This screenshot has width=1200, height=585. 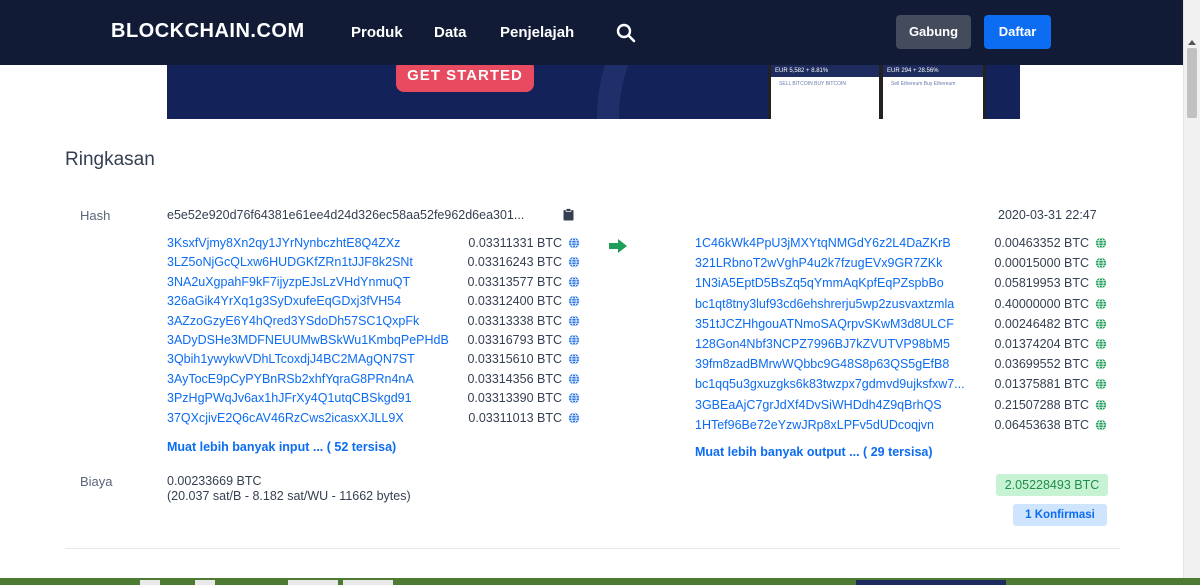 I want to click on nav-item-data: Data, so click(x=450, y=32).